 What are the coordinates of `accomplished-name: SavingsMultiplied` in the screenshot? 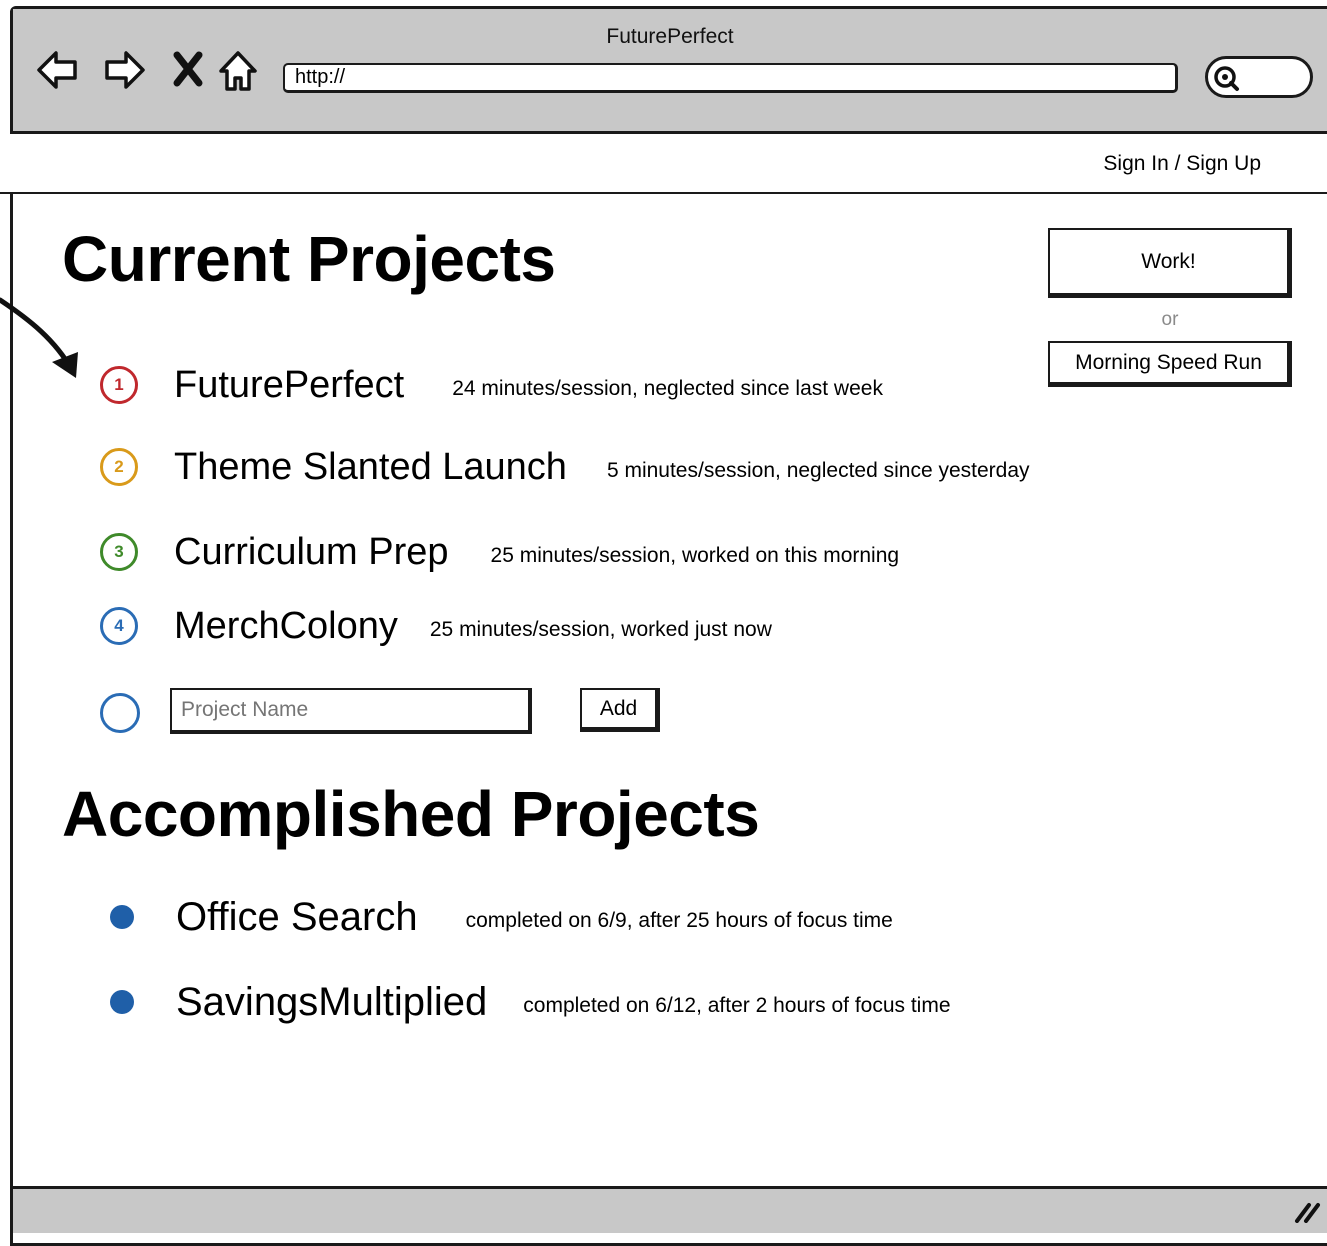 It's located at (331, 1002).